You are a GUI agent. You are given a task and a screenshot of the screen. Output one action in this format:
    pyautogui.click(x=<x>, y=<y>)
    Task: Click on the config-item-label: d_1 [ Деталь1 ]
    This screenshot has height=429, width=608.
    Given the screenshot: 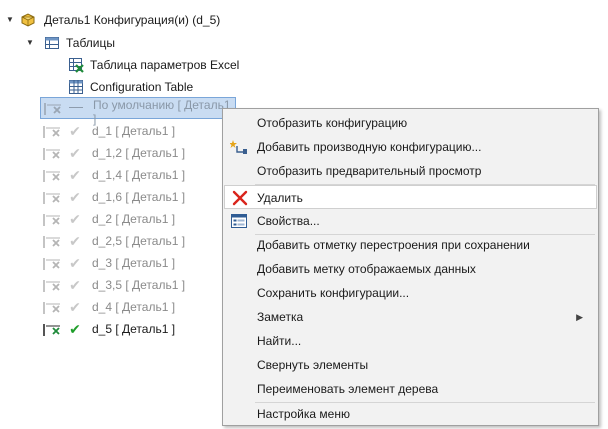 What is the action you would take?
    pyautogui.click(x=134, y=131)
    